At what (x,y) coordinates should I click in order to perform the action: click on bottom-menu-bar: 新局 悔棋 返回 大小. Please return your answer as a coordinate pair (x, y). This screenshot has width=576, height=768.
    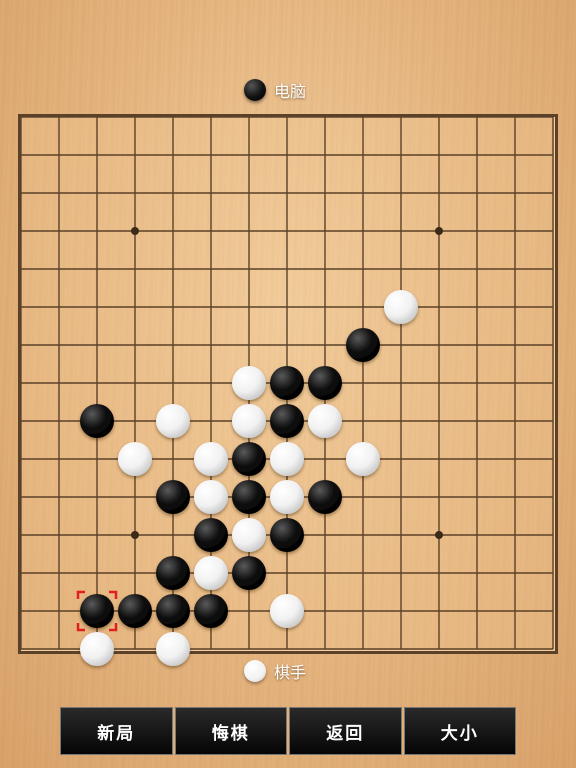
    Looking at the image, I should click on (288, 731).